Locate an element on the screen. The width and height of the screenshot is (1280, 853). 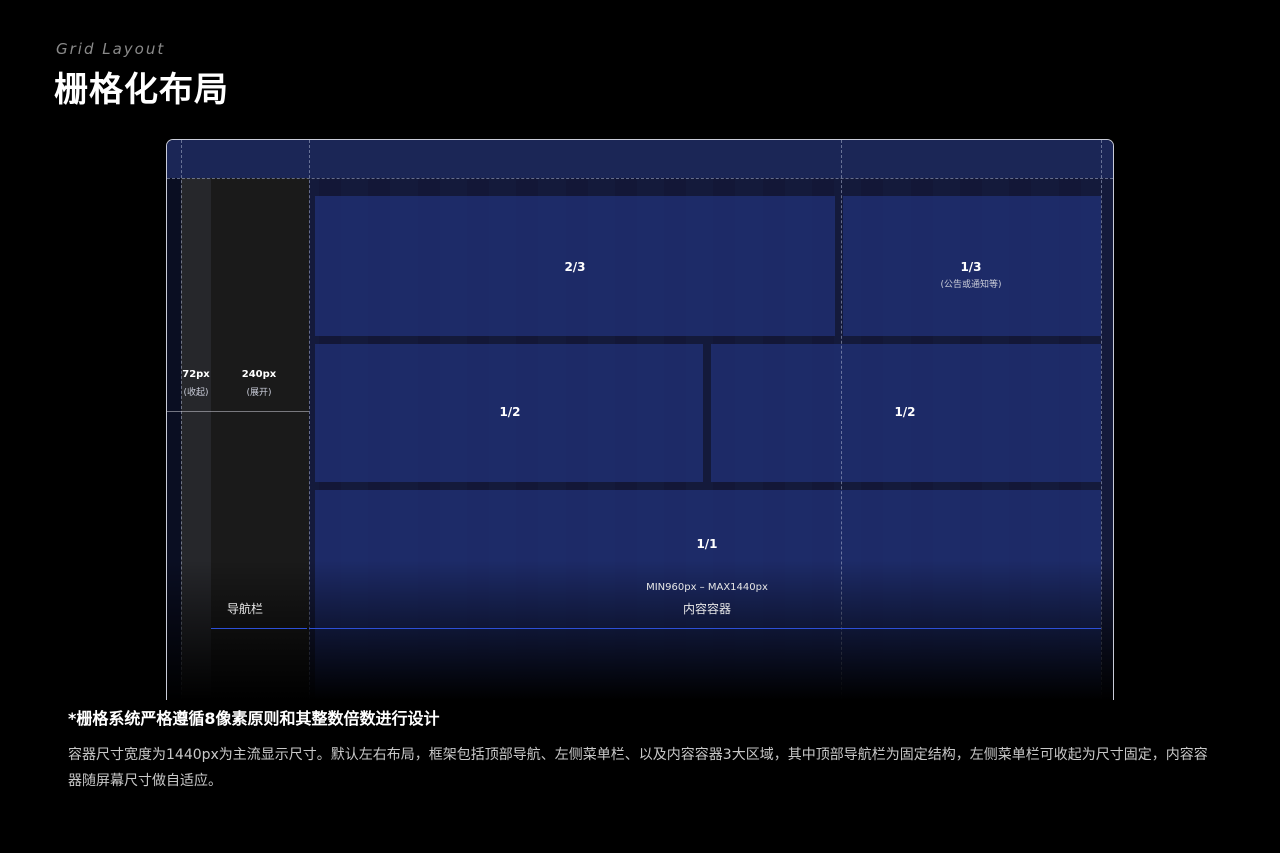
nav-width-measure is located at coordinates (238, 411).